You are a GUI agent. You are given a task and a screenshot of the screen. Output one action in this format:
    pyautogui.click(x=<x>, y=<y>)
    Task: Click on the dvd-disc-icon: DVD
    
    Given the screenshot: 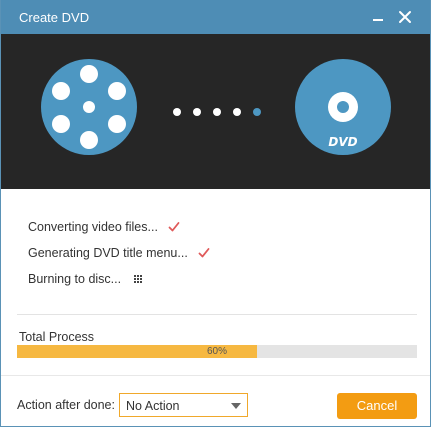 What is the action you would take?
    pyautogui.click(x=343, y=107)
    